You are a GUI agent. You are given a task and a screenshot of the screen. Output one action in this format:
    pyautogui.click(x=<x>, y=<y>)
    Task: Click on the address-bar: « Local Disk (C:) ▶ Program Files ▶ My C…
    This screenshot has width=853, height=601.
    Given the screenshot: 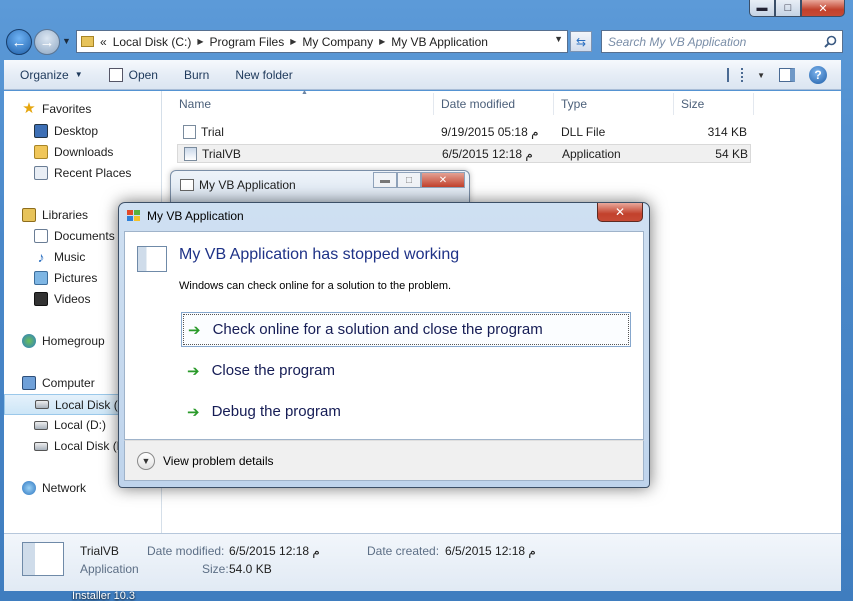 What is the action you would take?
    pyautogui.click(x=322, y=41)
    